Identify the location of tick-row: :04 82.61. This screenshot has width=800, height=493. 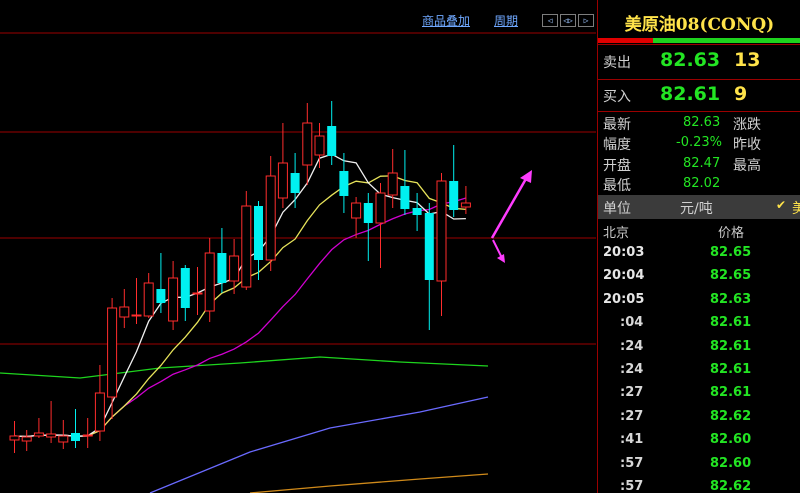
(699, 326).